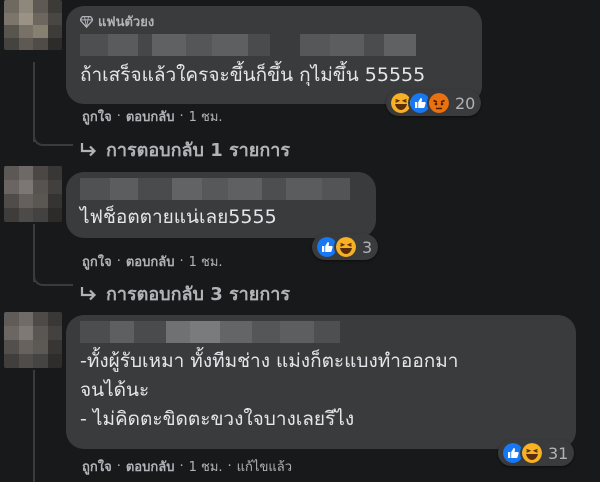  I want to click on view-replies-link: การตอบกลับ 3 รายการ, so click(185, 293).